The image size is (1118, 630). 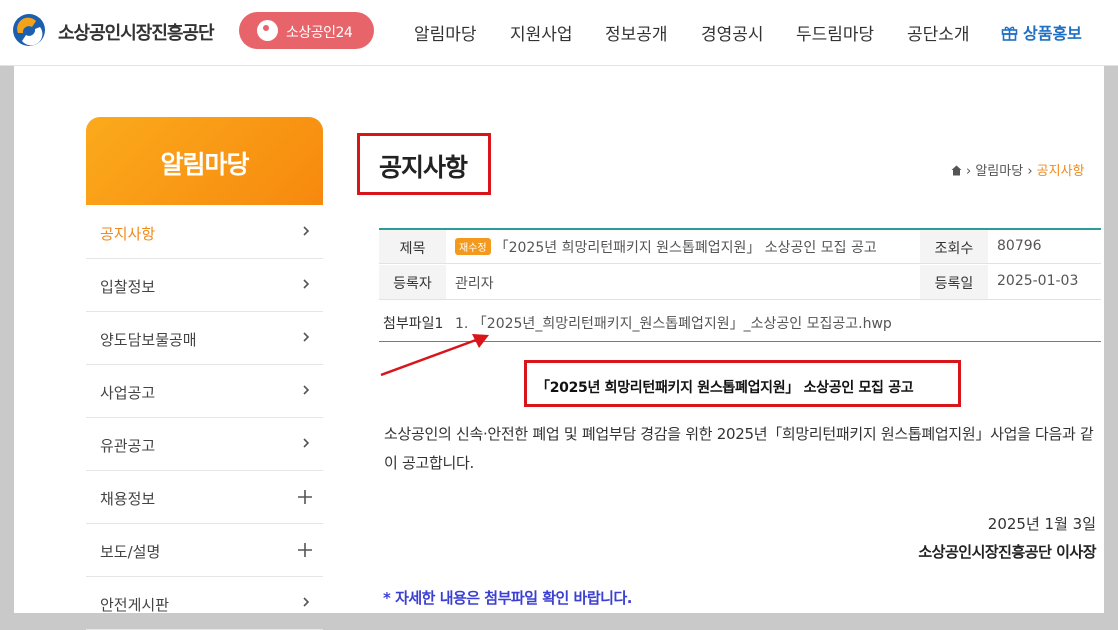 I want to click on subject-text: 「2025년 희망리턴패키지 원스톱폐업지원」 소상공인 모집 공고, so click(x=685, y=248).